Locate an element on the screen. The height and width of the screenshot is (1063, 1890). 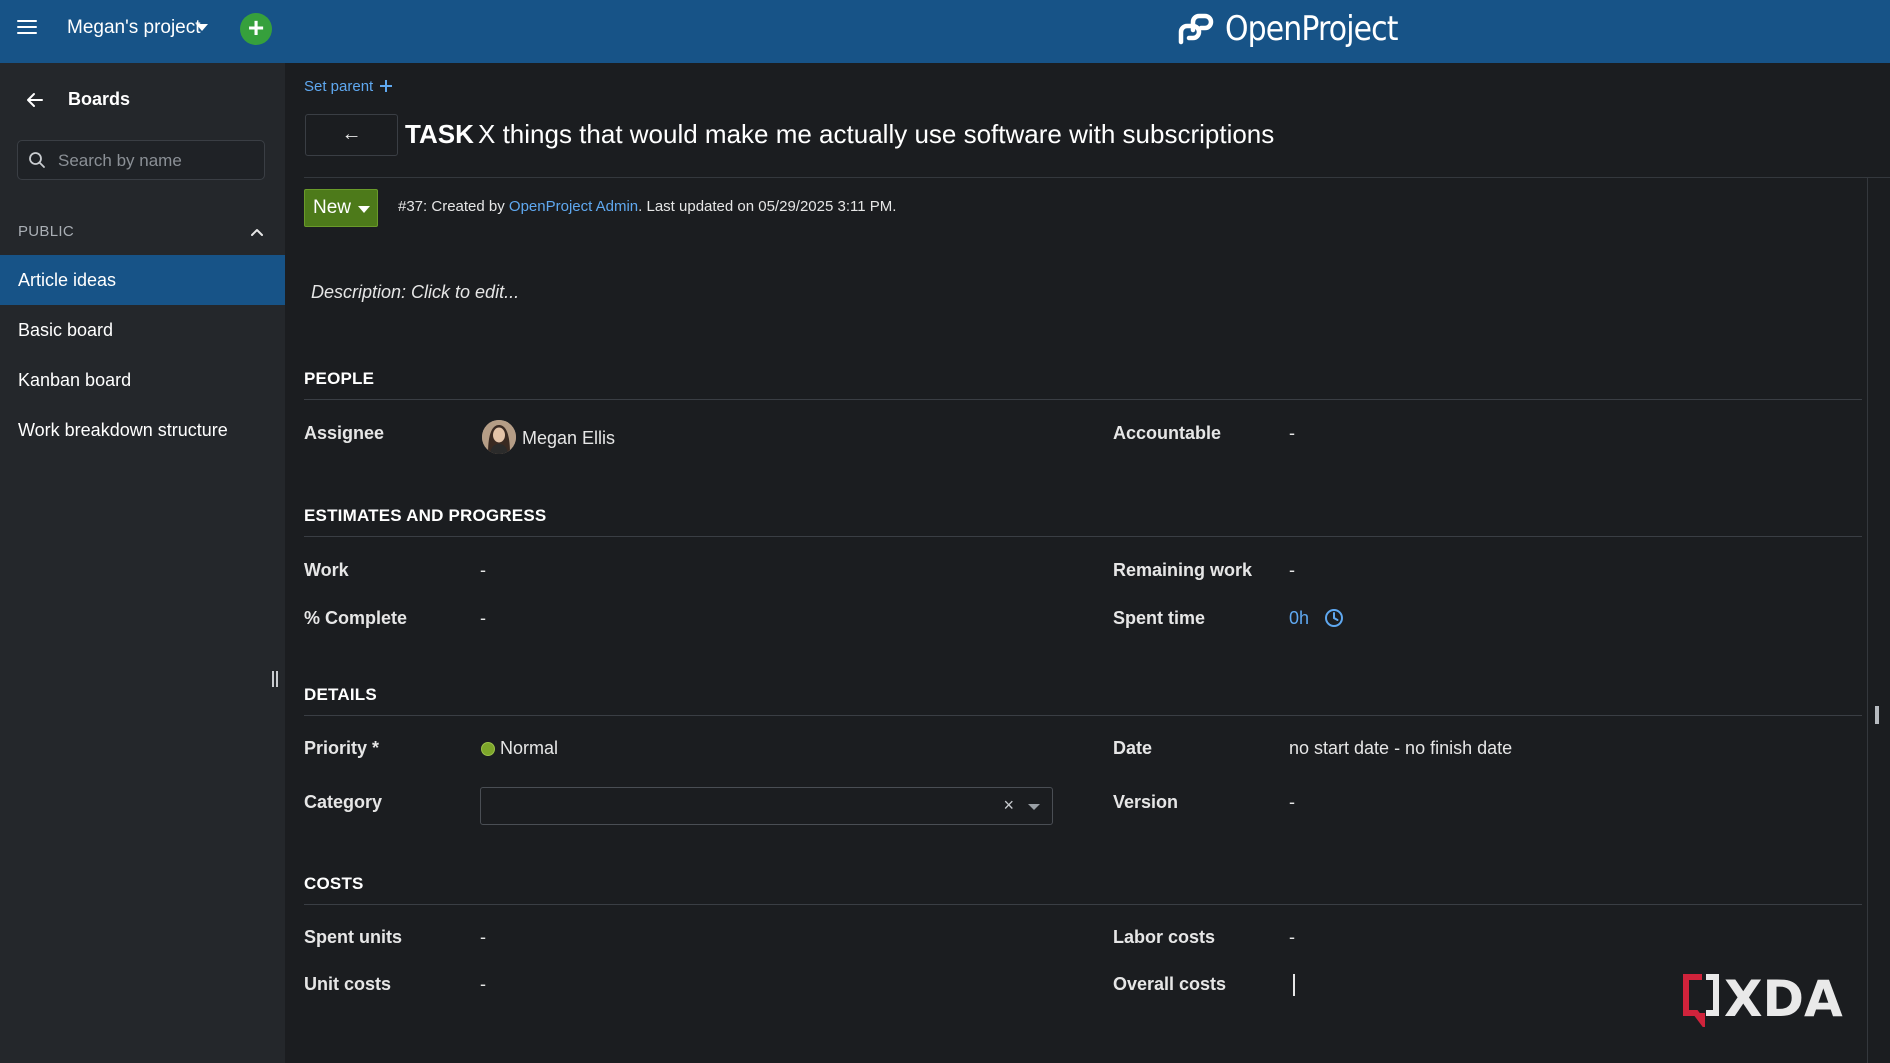
percent-complete-value: - is located at coordinates (483, 618).